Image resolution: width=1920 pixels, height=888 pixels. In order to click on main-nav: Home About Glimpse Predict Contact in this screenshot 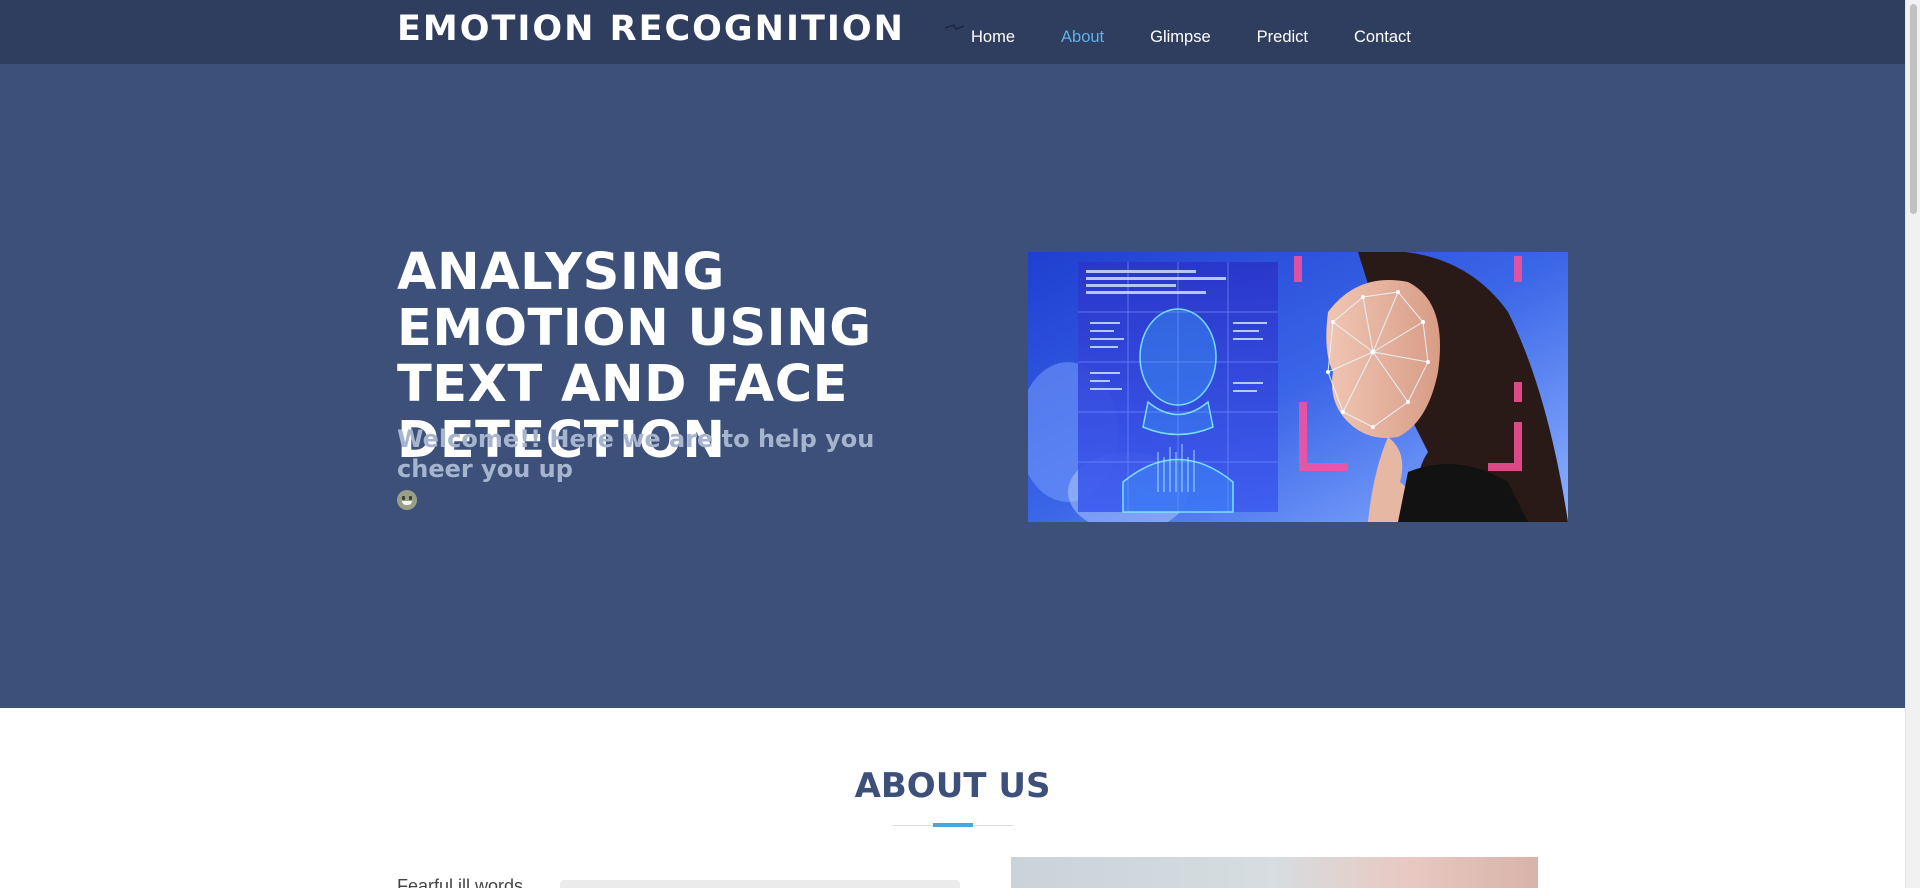, I will do `click(1202, 32)`.